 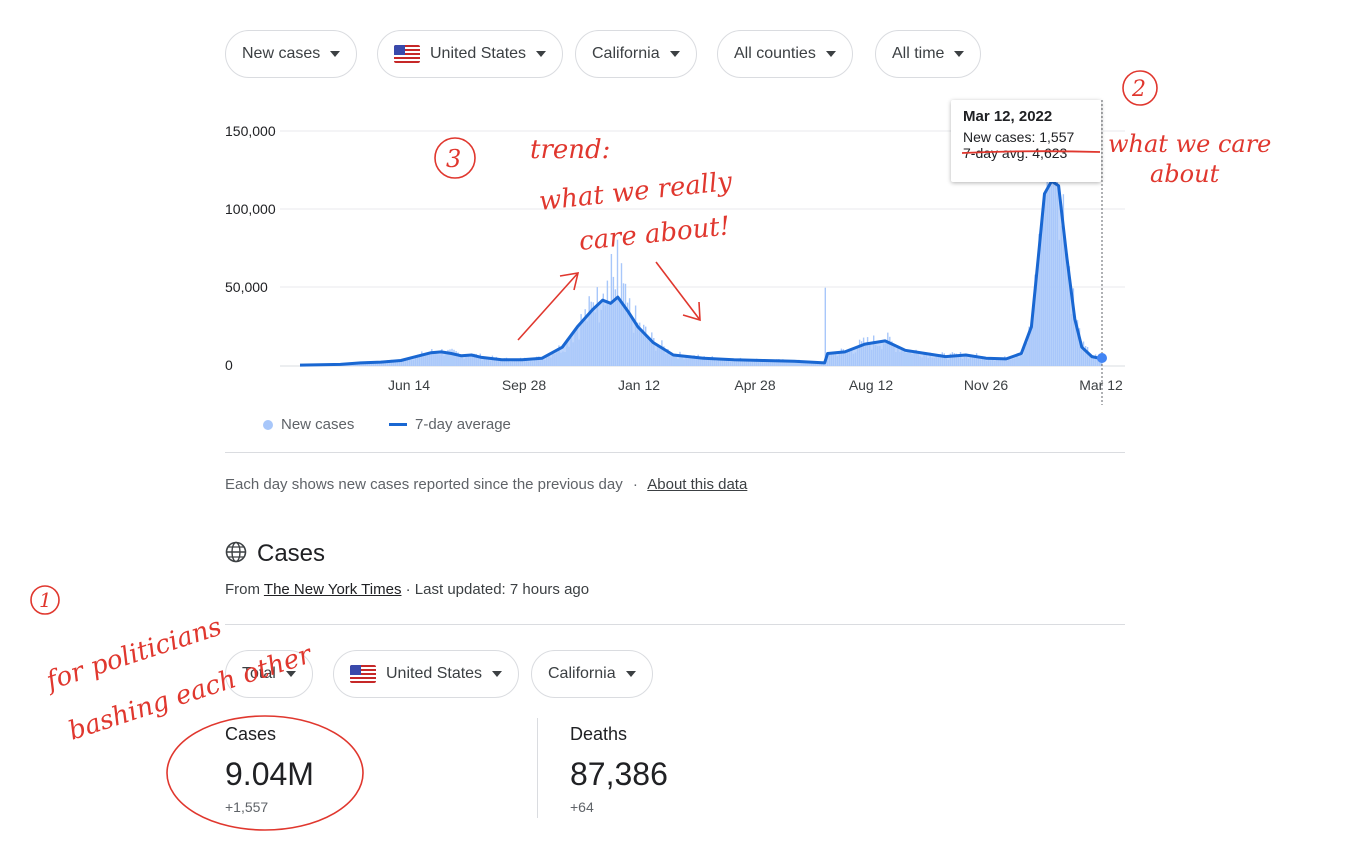 I want to click on annotation-politicians: for politicians, so click(x=133, y=654).